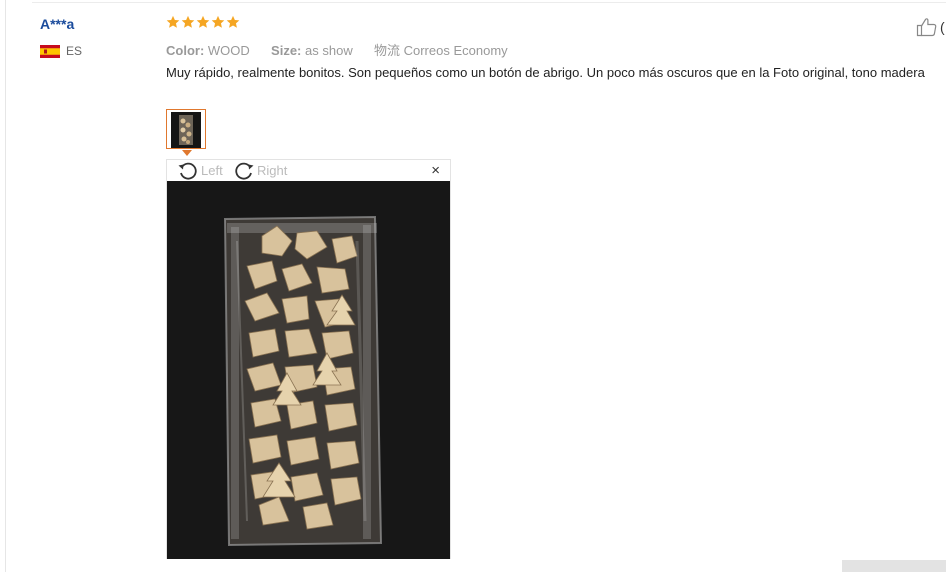 The image size is (946, 572). Describe the element at coordinates (185, 50) in the screenshot. I see `color-label: Color:` at that location.